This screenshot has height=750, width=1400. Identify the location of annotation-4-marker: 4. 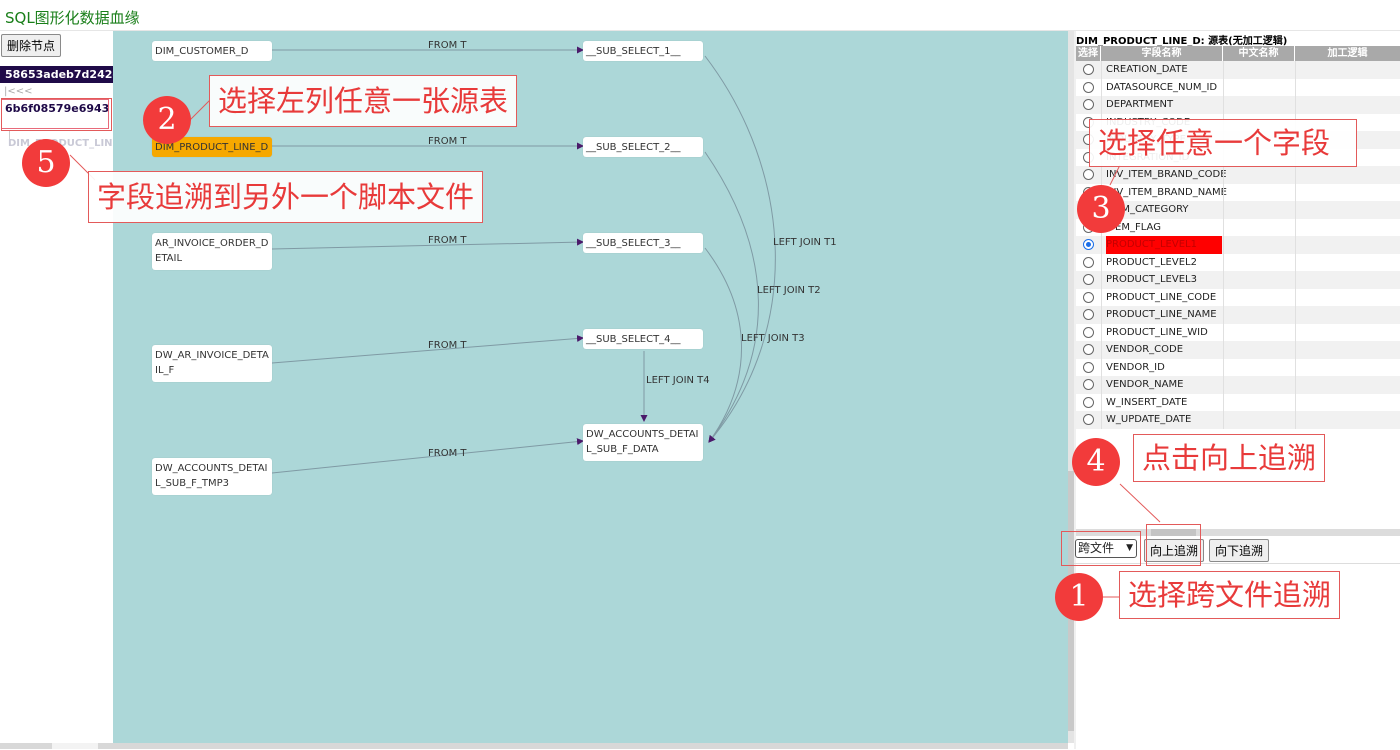
(1096, 462).